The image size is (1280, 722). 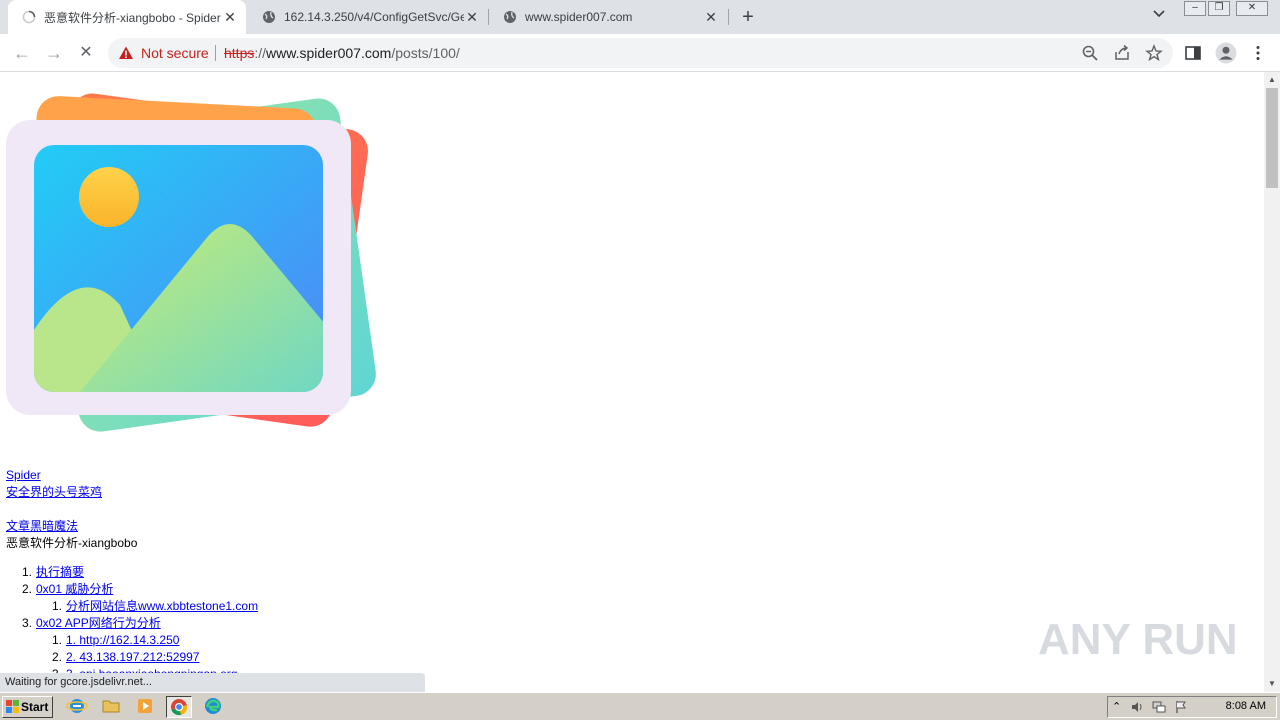 I want to click on folder-icon, so click(x=111, y=706).